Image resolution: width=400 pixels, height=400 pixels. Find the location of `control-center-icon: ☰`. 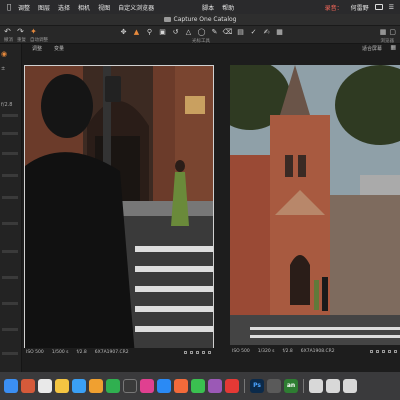

control-center-icon: ☰ is located at coordinates (391, 7).